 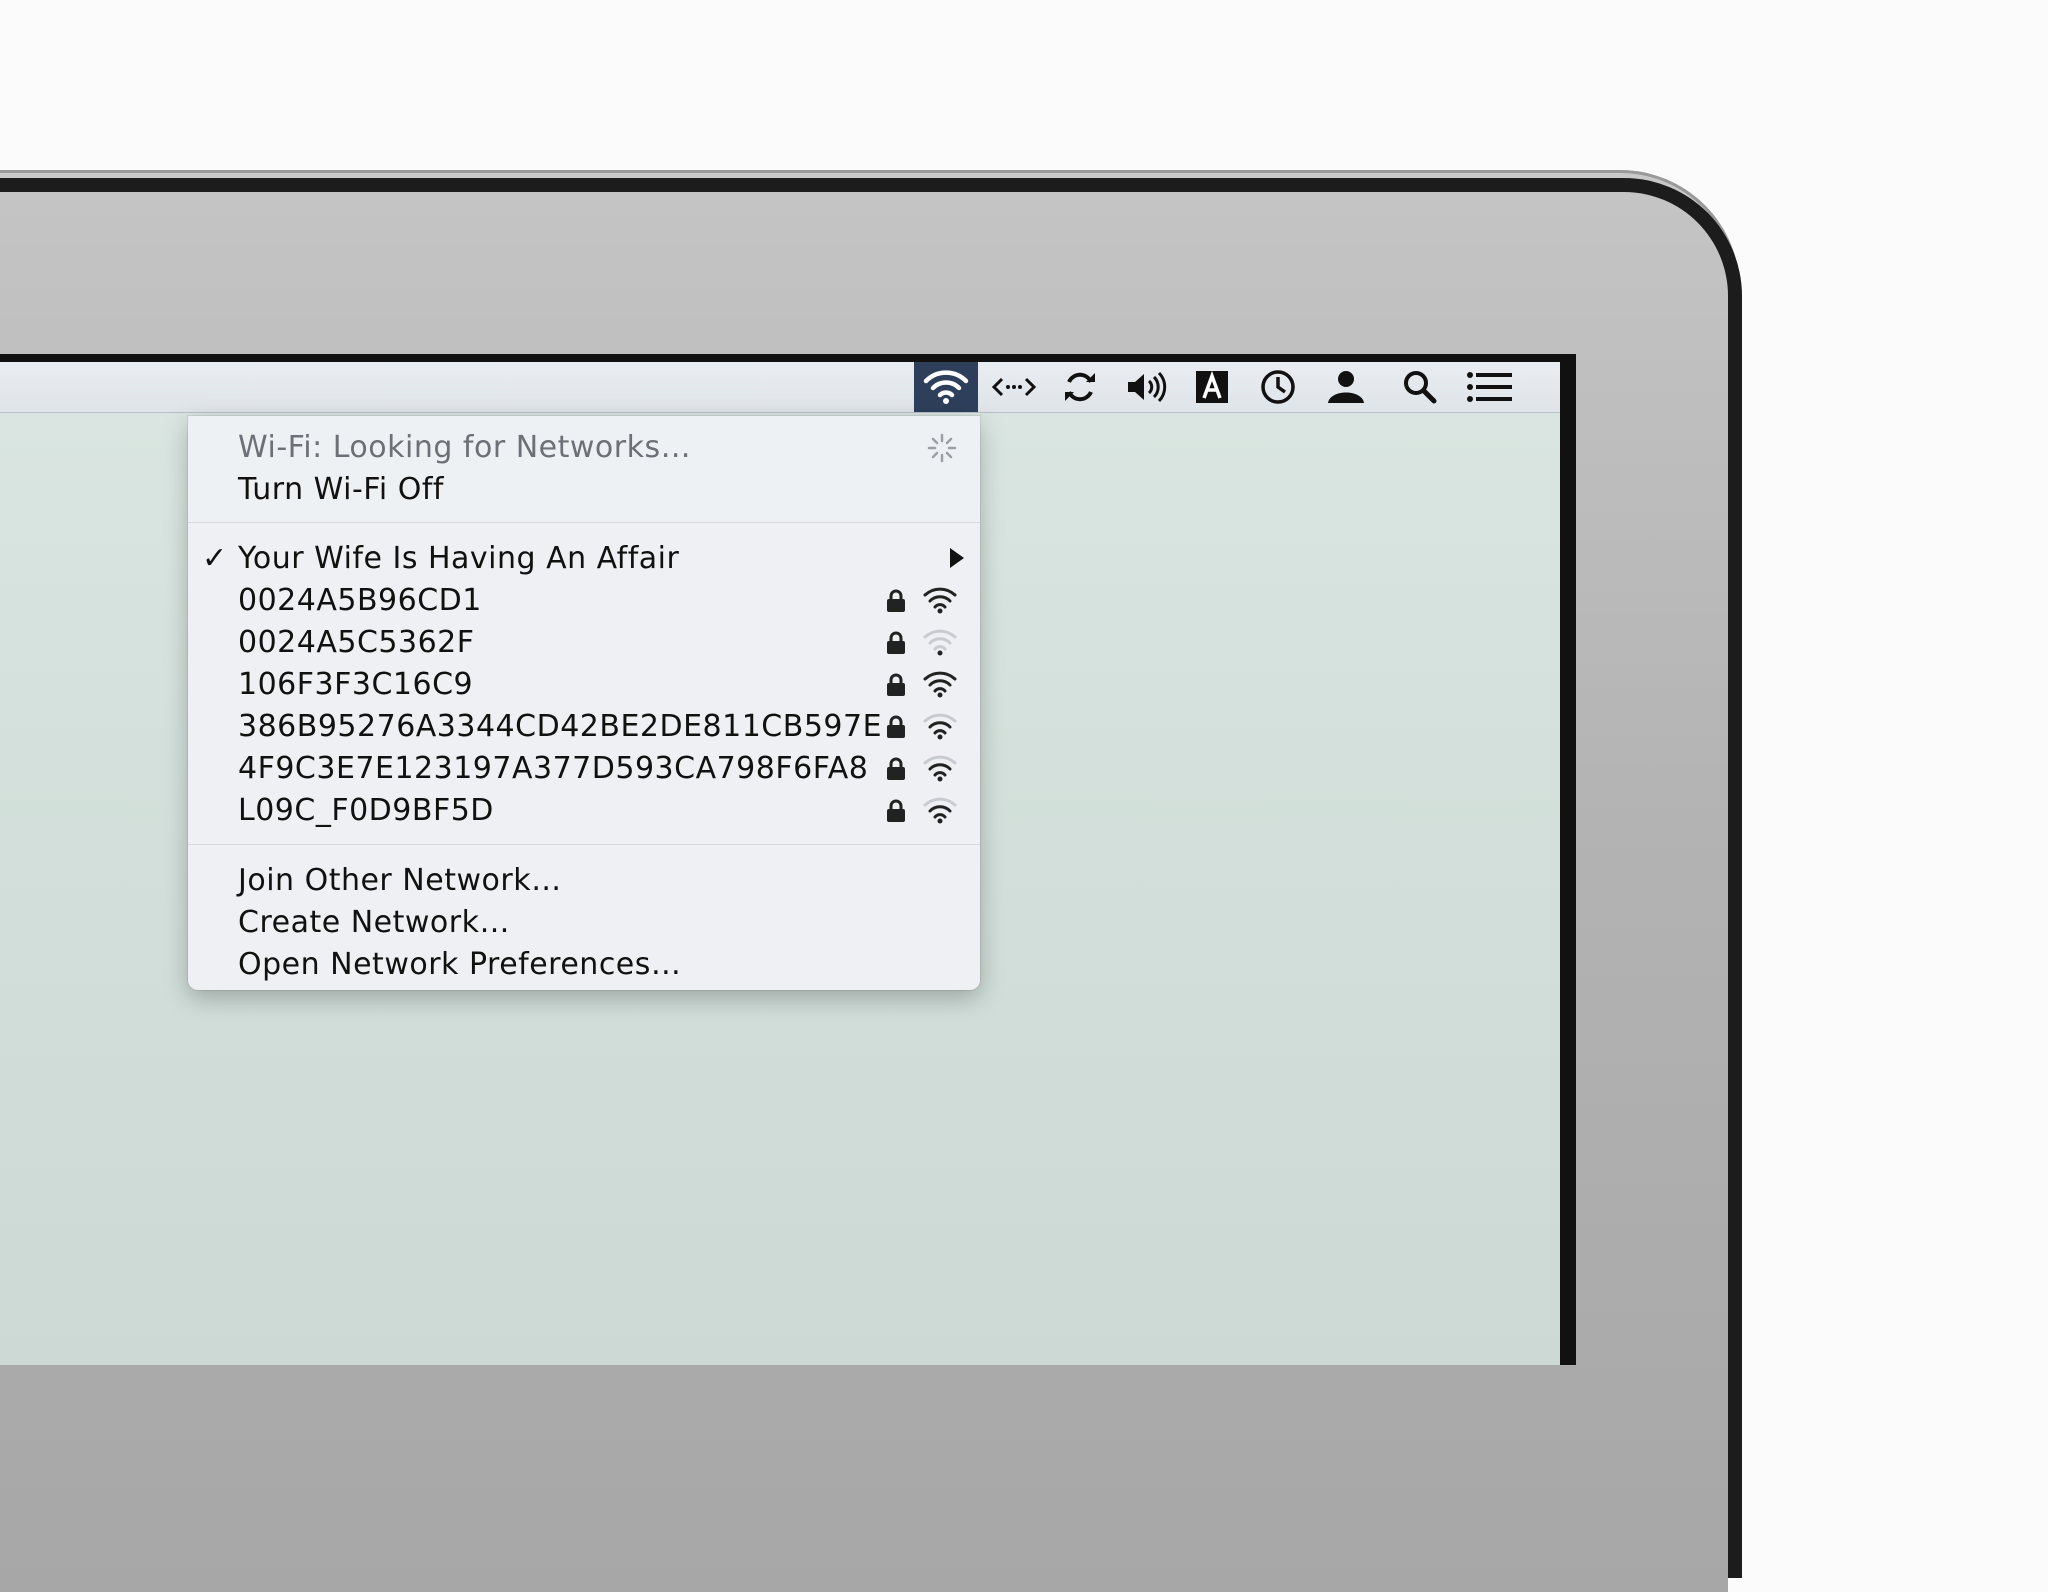 I want to click on network-item-connected: ✓ Your Wife Is Having An Affair, so click(x=584, y=558).